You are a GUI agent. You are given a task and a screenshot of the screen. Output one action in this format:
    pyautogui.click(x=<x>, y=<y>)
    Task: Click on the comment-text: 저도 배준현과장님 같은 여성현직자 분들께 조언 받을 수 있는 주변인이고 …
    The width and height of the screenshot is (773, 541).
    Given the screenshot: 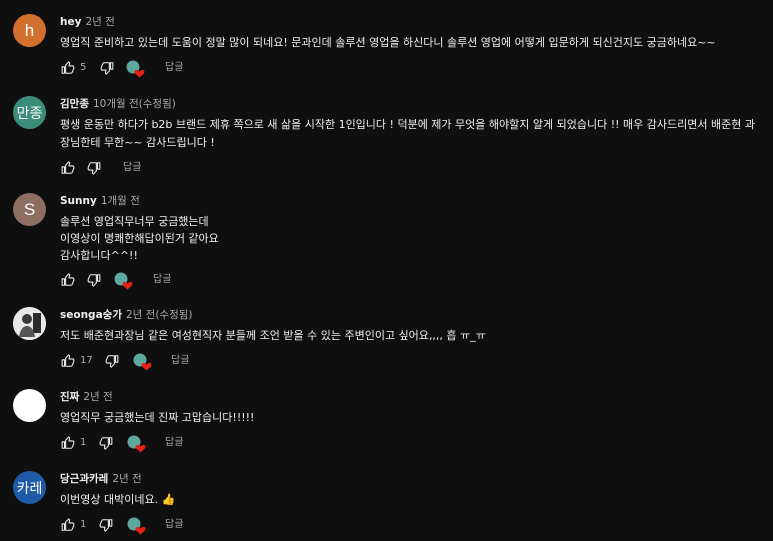 What is the action you would take?
    pyautogui.click(x=273, y=335)
    